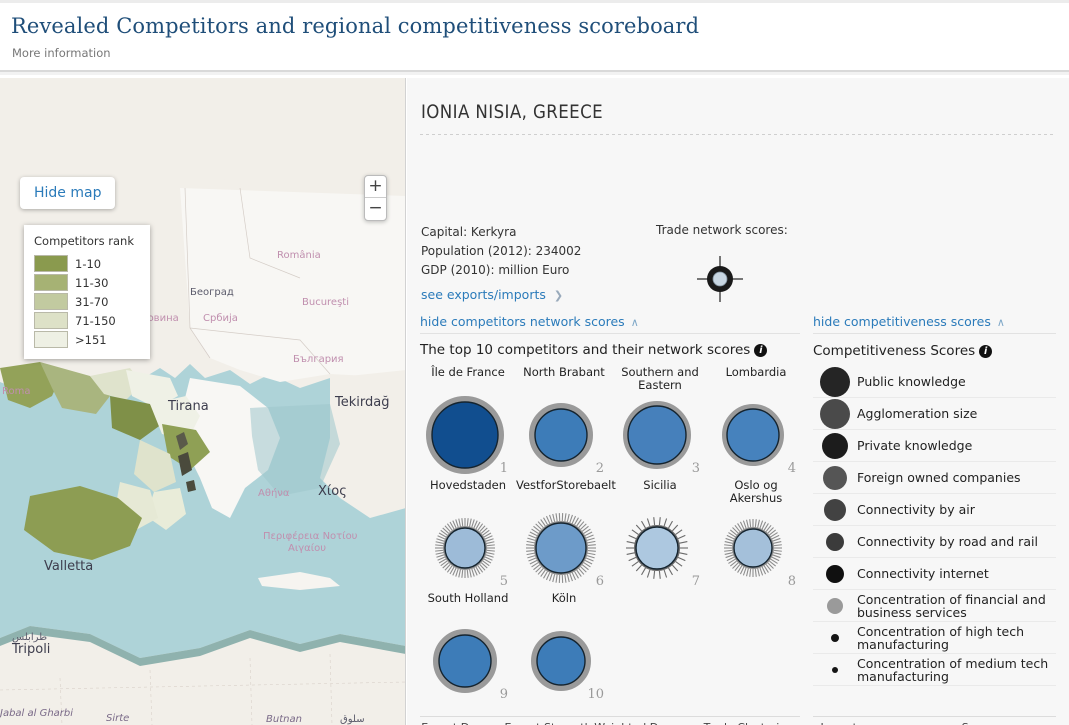 The width and height of the screenshot is (1069, 725). I want to click on competitor-cell: Hovedstaden 5, so click(468, 533).